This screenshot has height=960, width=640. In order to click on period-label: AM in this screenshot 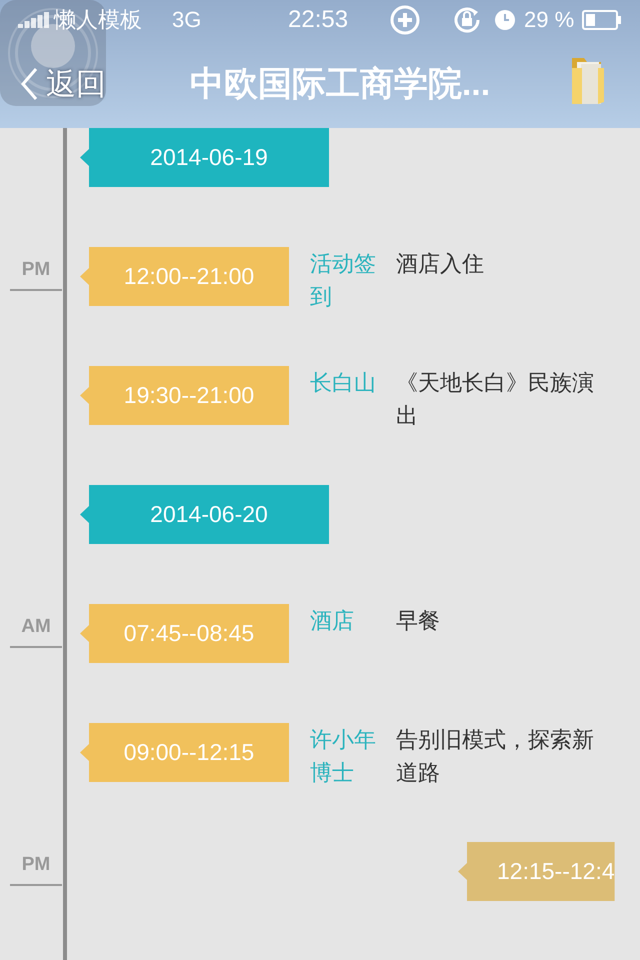, I will do `click(36, 632)`.